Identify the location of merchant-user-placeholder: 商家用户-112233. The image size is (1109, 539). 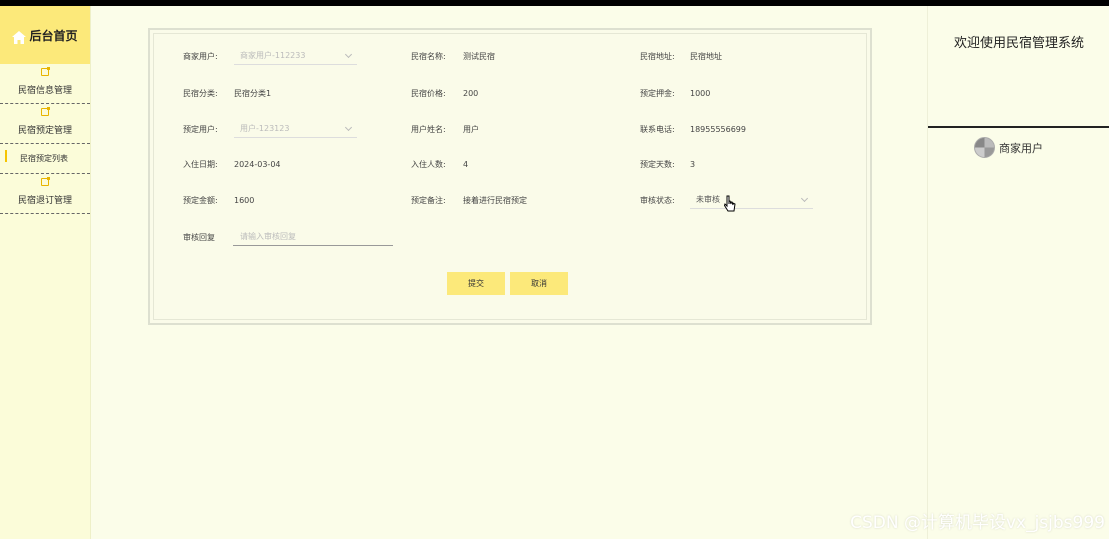
(273, 55).